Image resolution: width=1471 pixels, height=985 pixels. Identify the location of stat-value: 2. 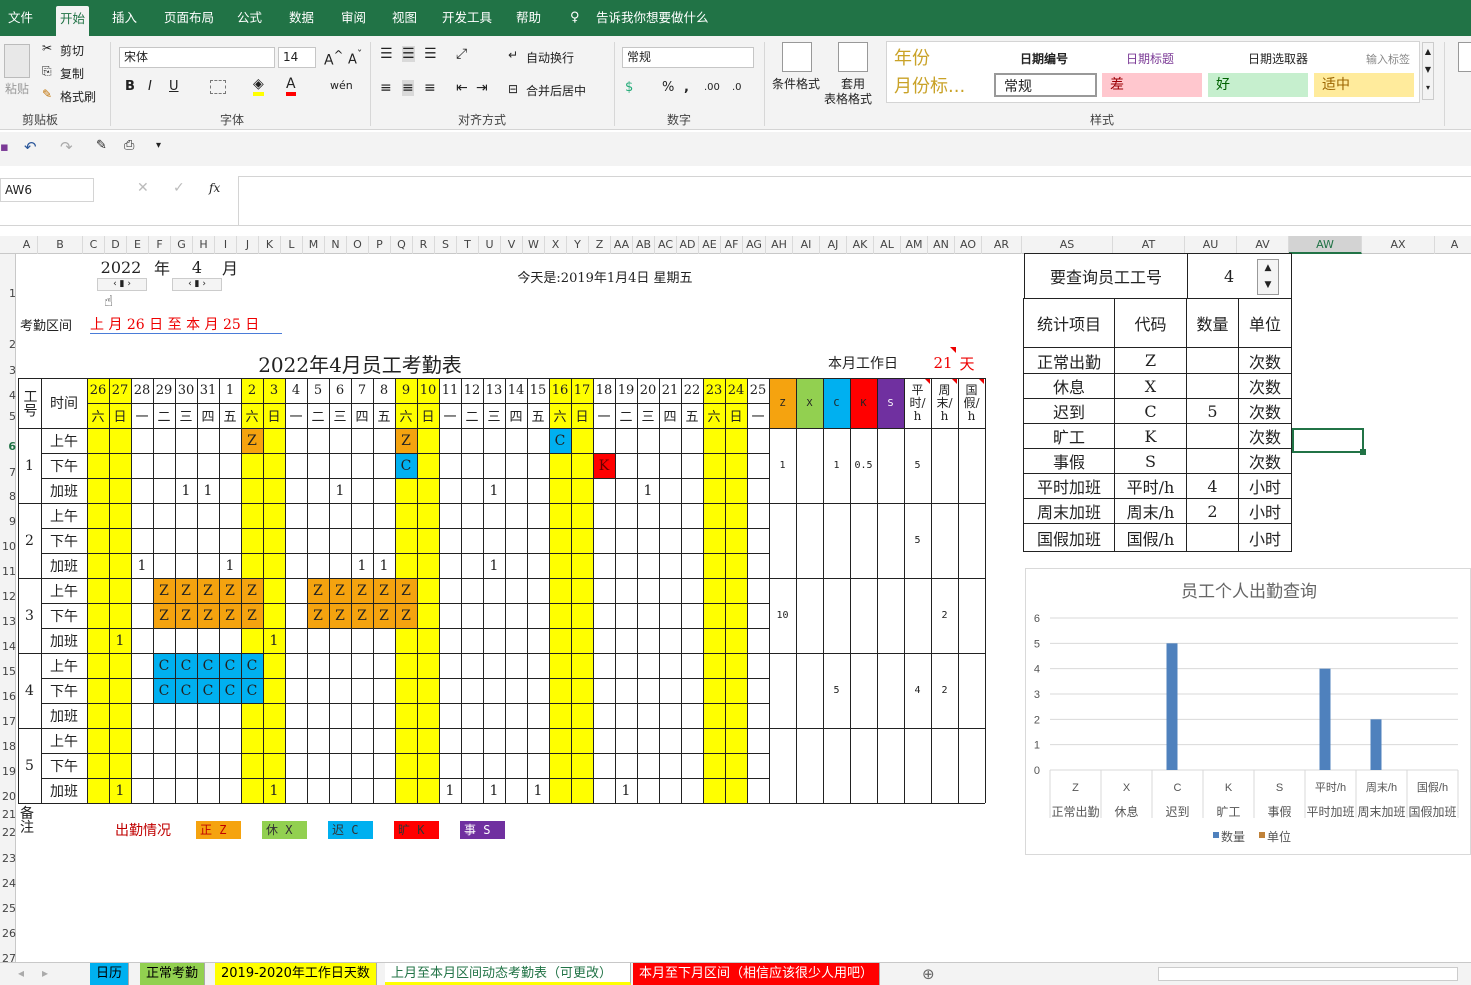
(944, 615).